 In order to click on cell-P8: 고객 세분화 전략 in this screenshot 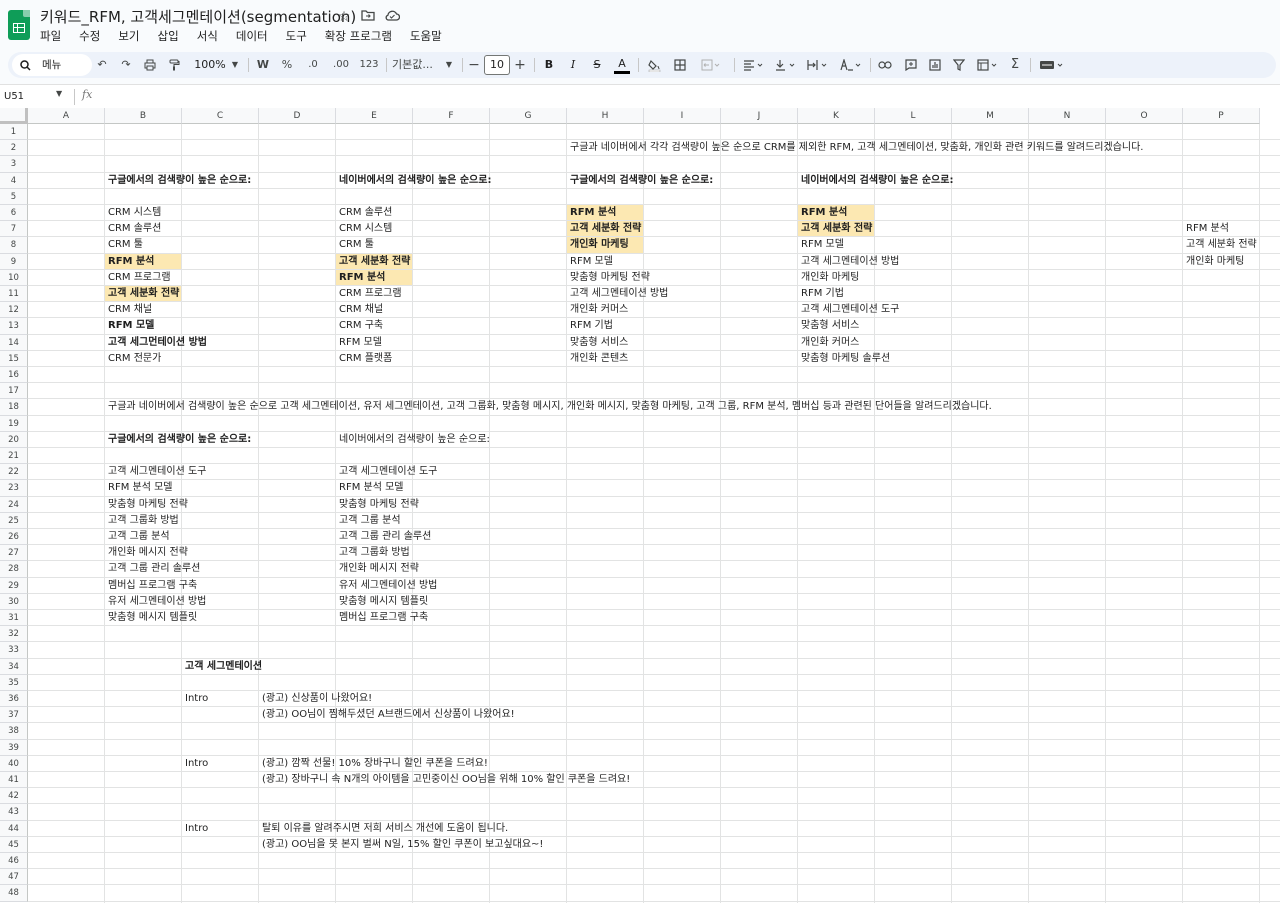, I will do `click(1220, 245)`.